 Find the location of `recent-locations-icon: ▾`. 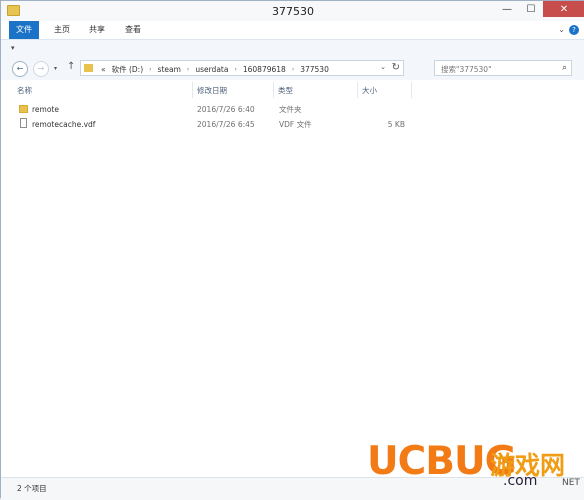

recent-locations-icon: ▾ is located at coordinates (55, 68).